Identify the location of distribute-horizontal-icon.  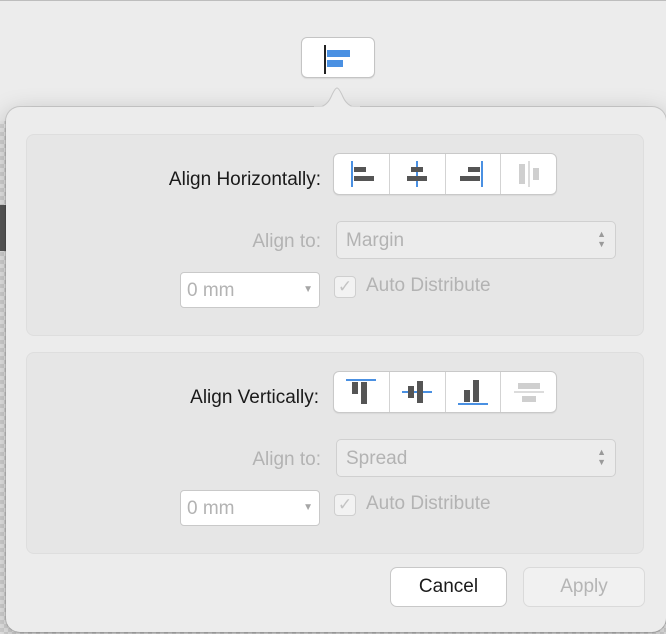
(528, 174).